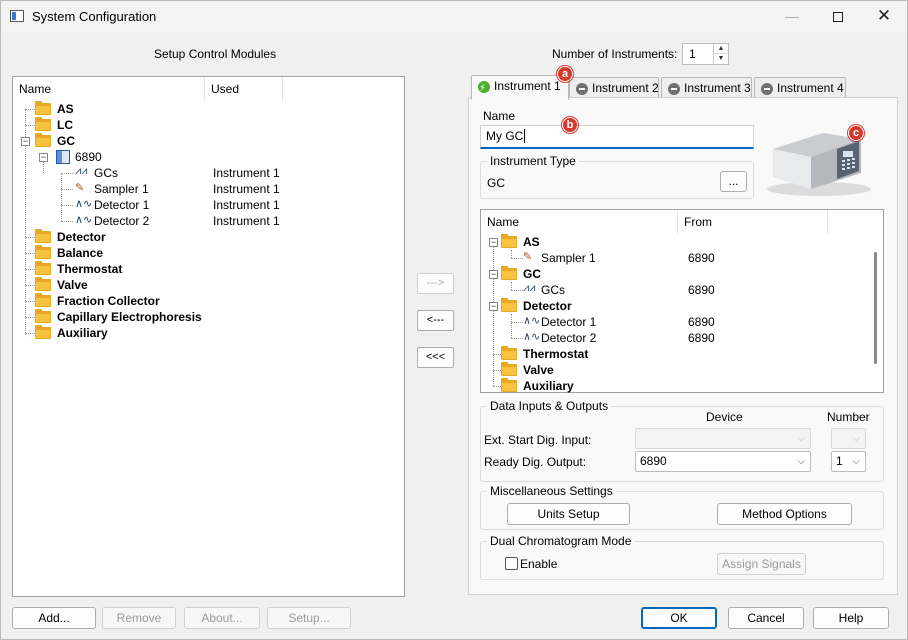 Image resolution: width=908 pixels, height=640 pixels. I want to click on enable-label: Enable, so click(539, 564).